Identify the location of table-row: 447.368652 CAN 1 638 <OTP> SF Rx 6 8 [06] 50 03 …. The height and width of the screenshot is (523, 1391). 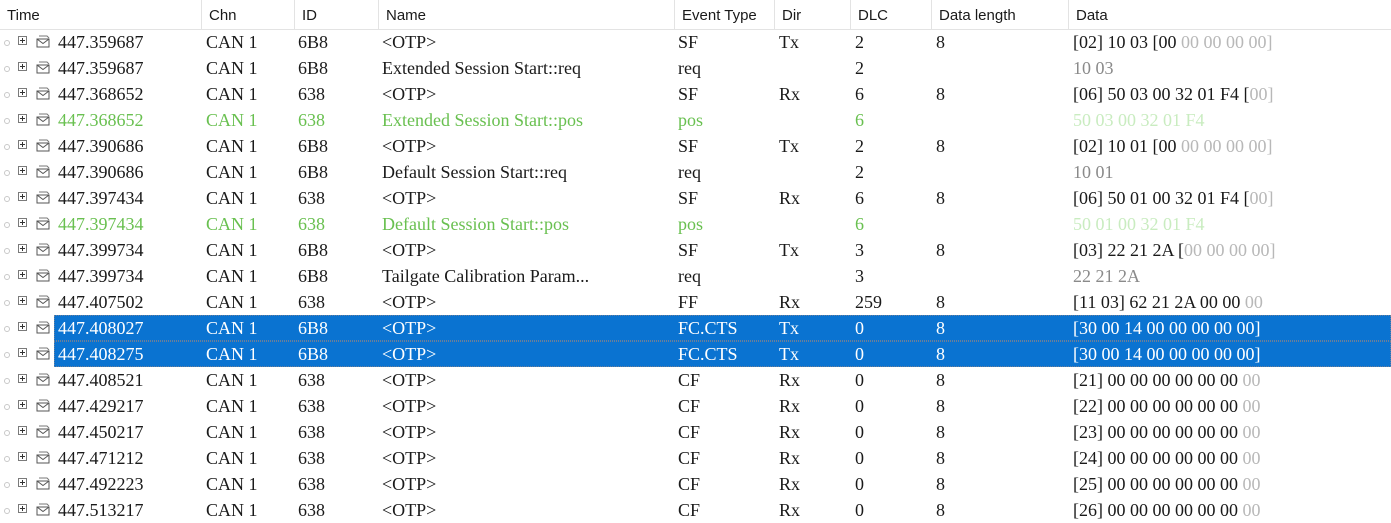
(695, 94).